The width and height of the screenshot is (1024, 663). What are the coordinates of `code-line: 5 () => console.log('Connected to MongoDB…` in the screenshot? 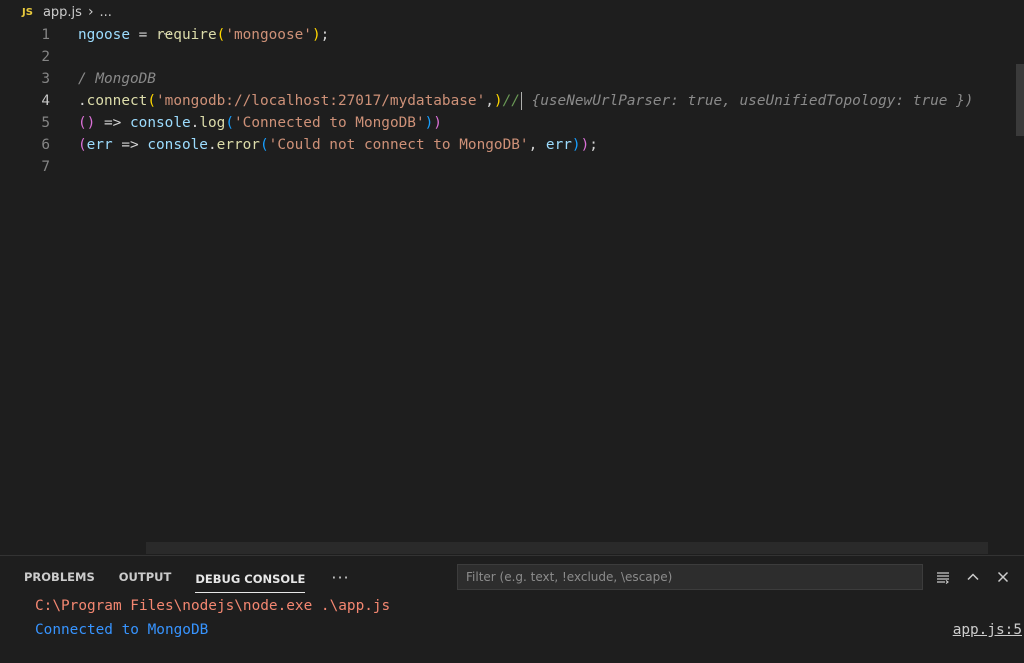 It's located at (512, 123).